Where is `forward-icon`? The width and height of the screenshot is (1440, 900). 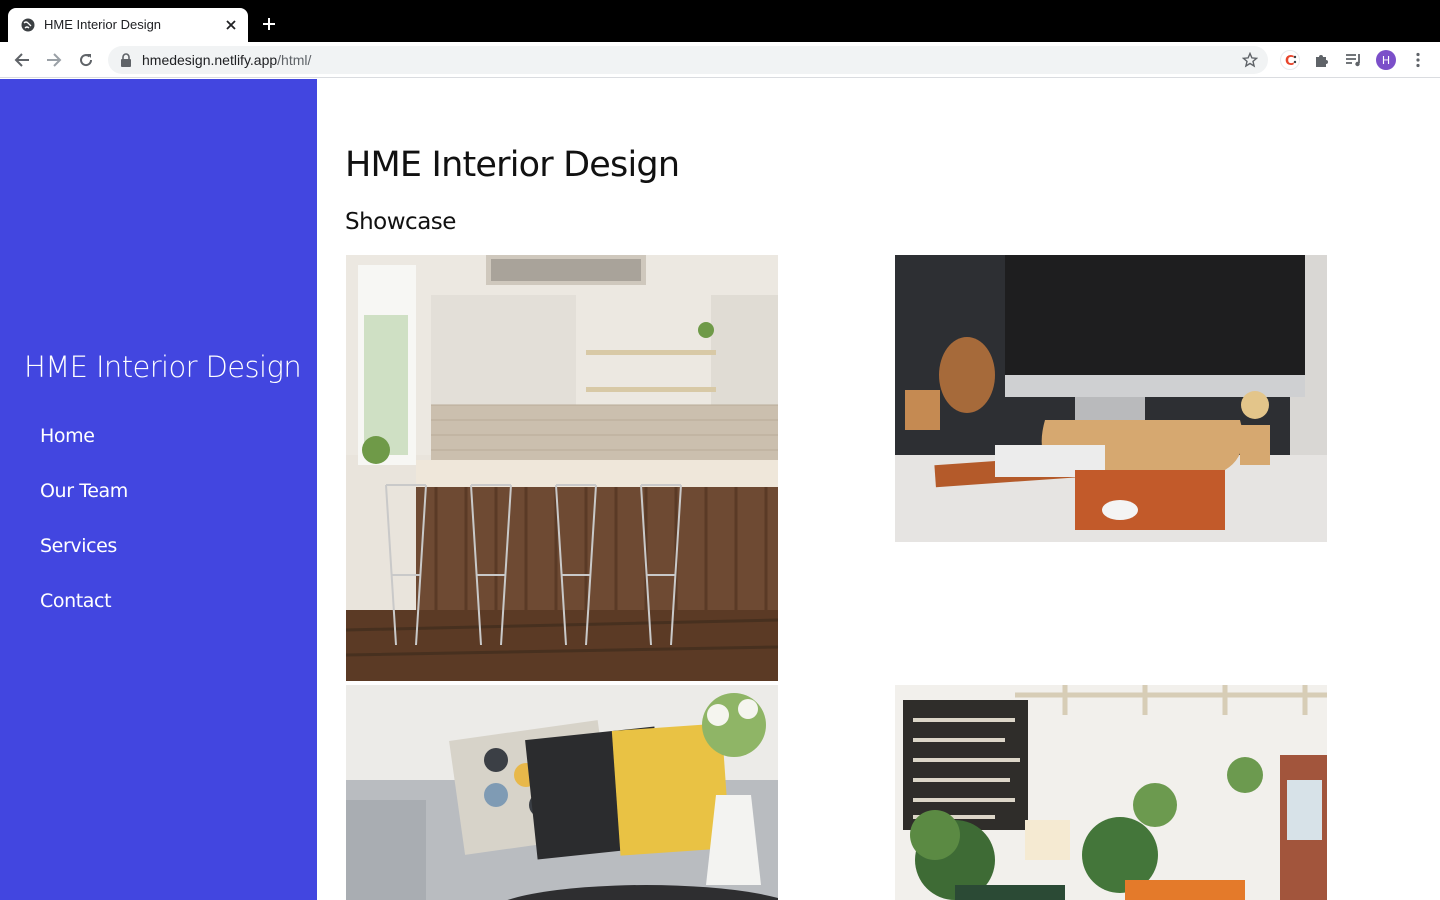
forward-icon is located at coordinates (54, 60).